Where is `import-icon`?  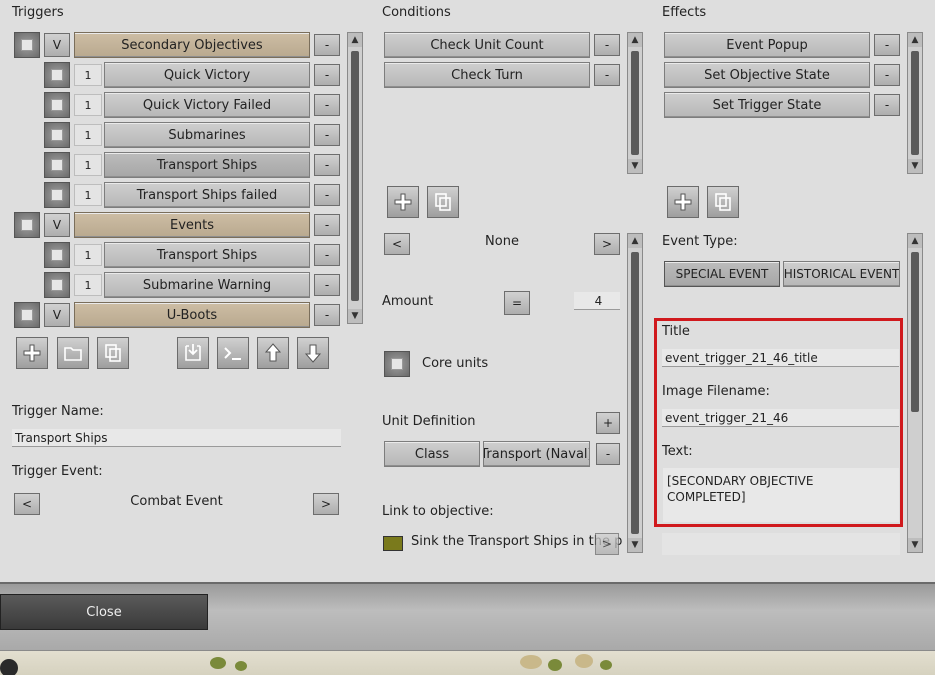 import-icon is located at coordinates (193, 352).